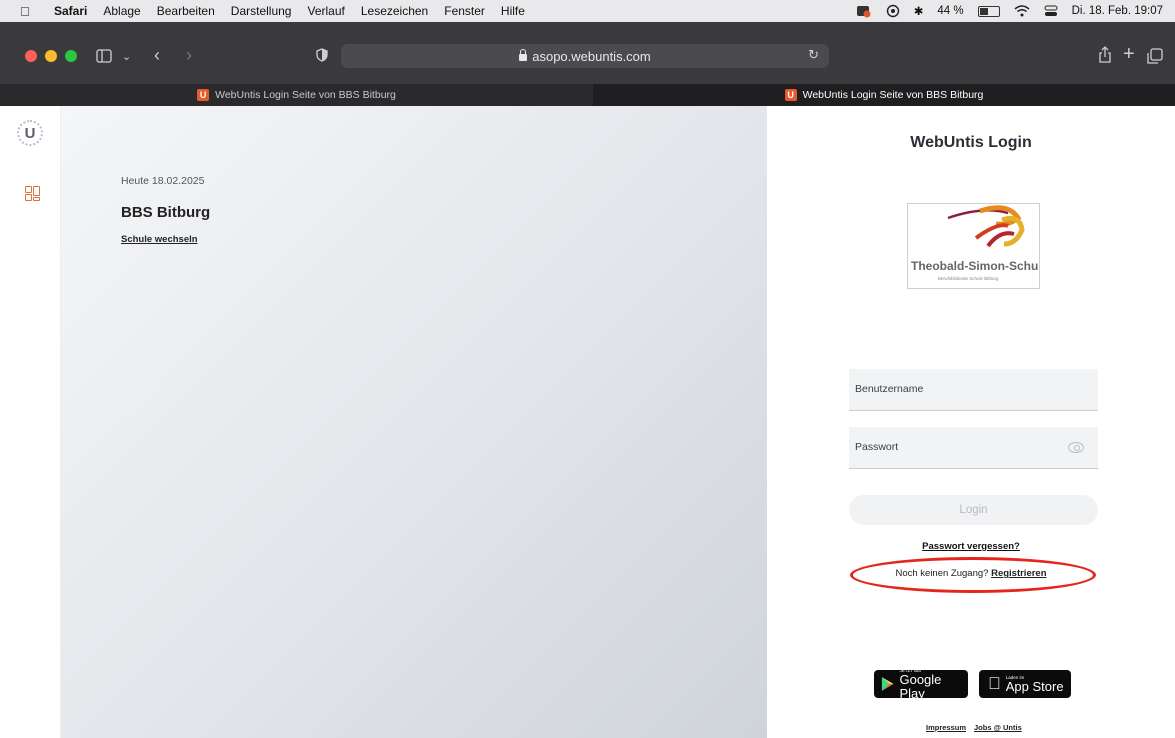 This screenshot has height=738, width=1175. I want to click on reload-icon: ↻, so click(813, 55).